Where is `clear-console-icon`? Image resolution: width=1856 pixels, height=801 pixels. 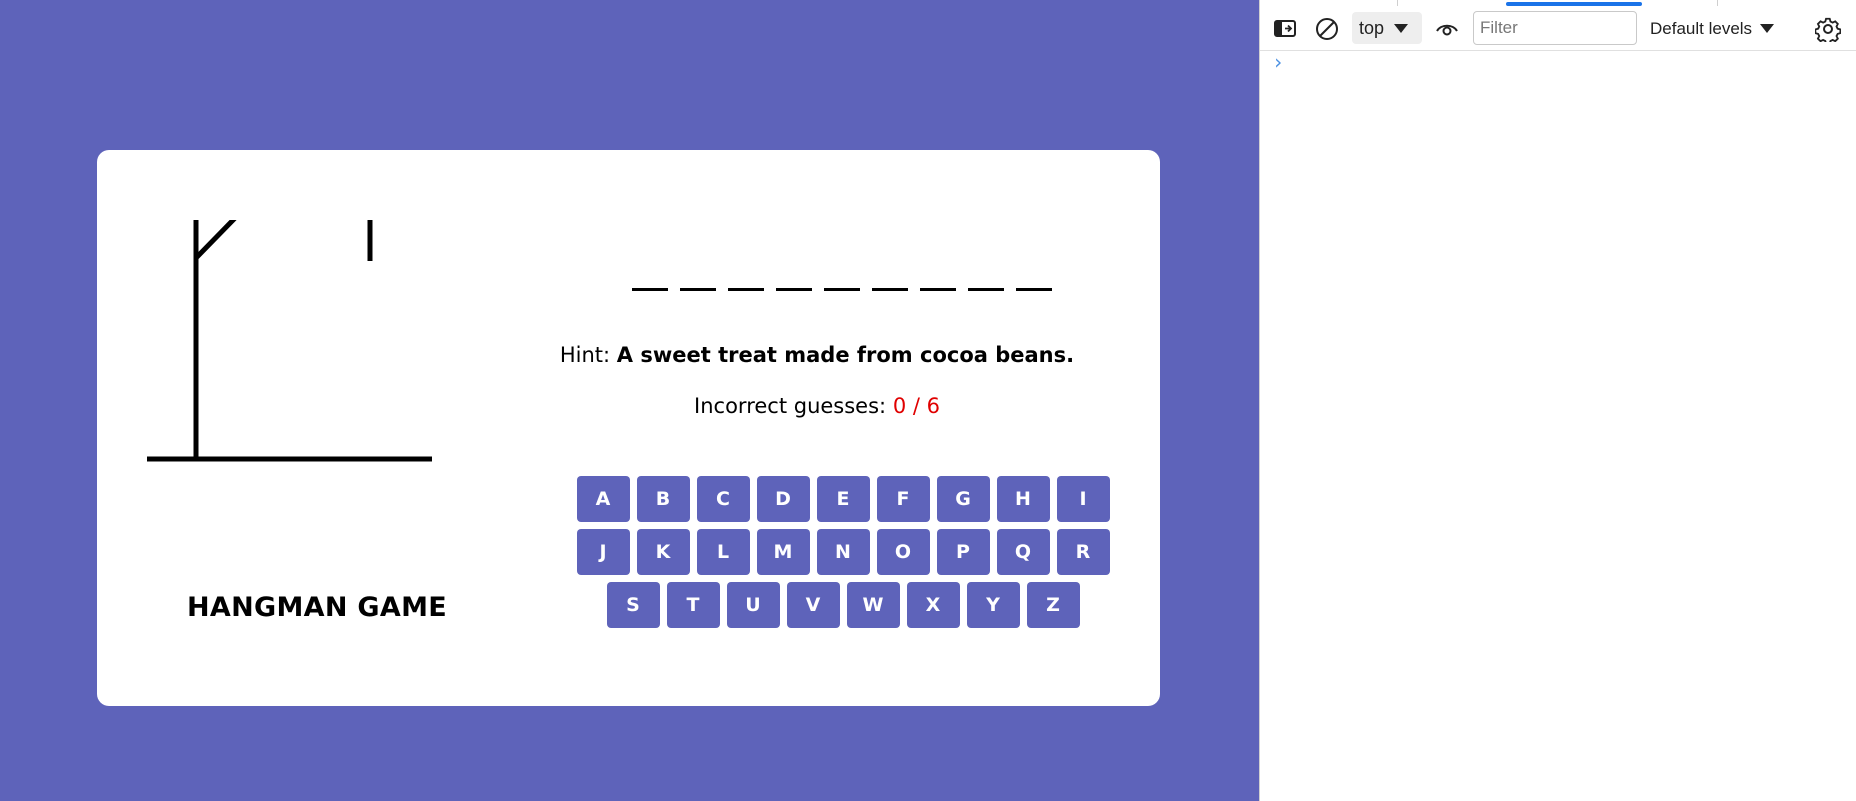 clear-console-icon is located at coordinates (1327, 28).